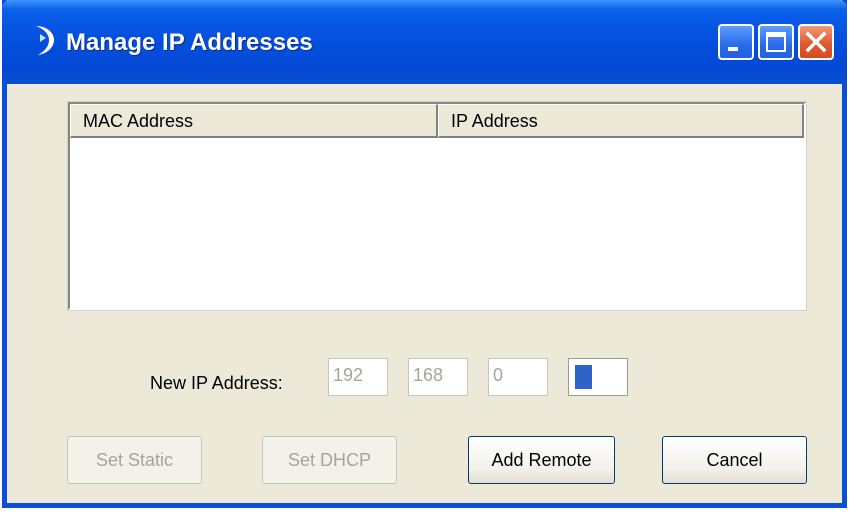 Image resolution: width=851 pixels, height=517 pixels. Describe the element at coordinates (598, 377) in the screenshot. I see `ip-octet-4-input` at that location.